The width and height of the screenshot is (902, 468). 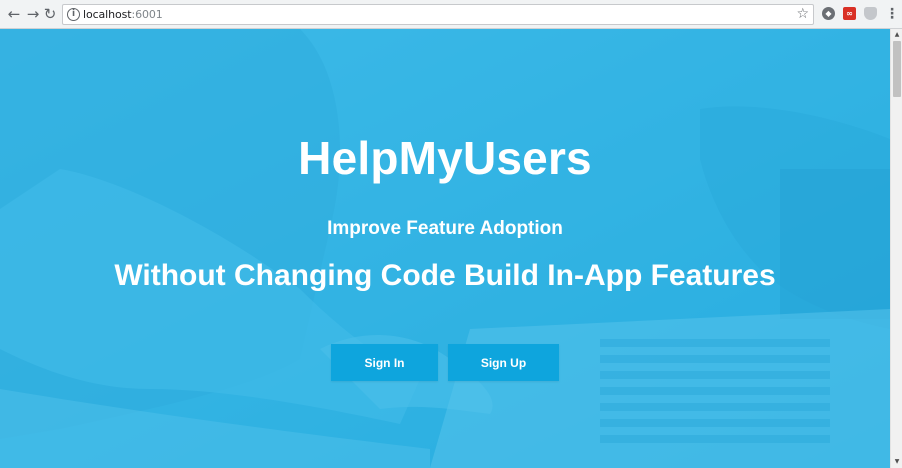 I want to click on forward-icon: →, so click(x=33, y=14).